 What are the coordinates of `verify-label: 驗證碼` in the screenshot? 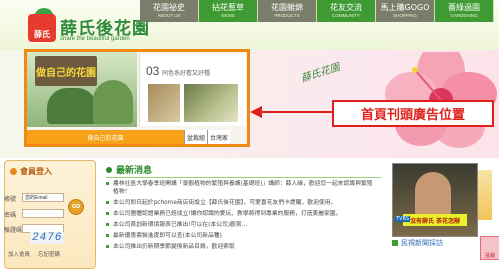 It's located at (13, 230).